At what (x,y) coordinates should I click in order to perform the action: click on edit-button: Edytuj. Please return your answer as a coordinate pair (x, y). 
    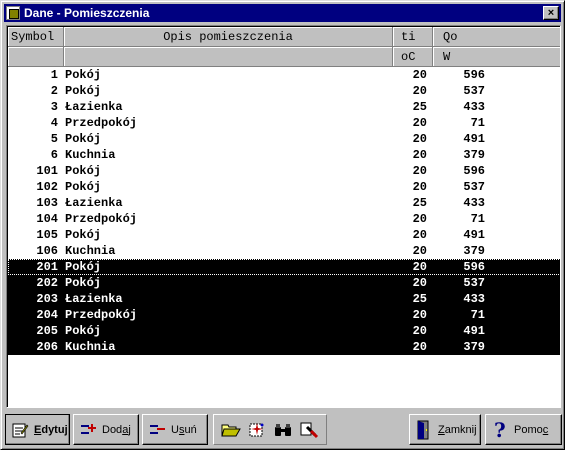
    Looking at the image, I should click on (37, 429).